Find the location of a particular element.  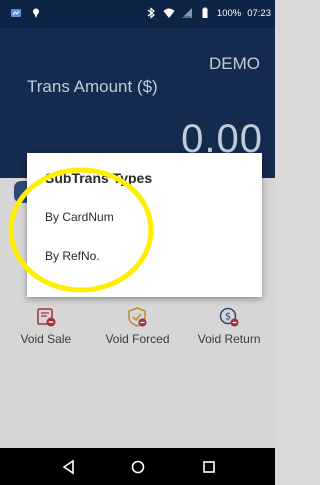

void-return-icon: $ is located at coordinates (229, 317).